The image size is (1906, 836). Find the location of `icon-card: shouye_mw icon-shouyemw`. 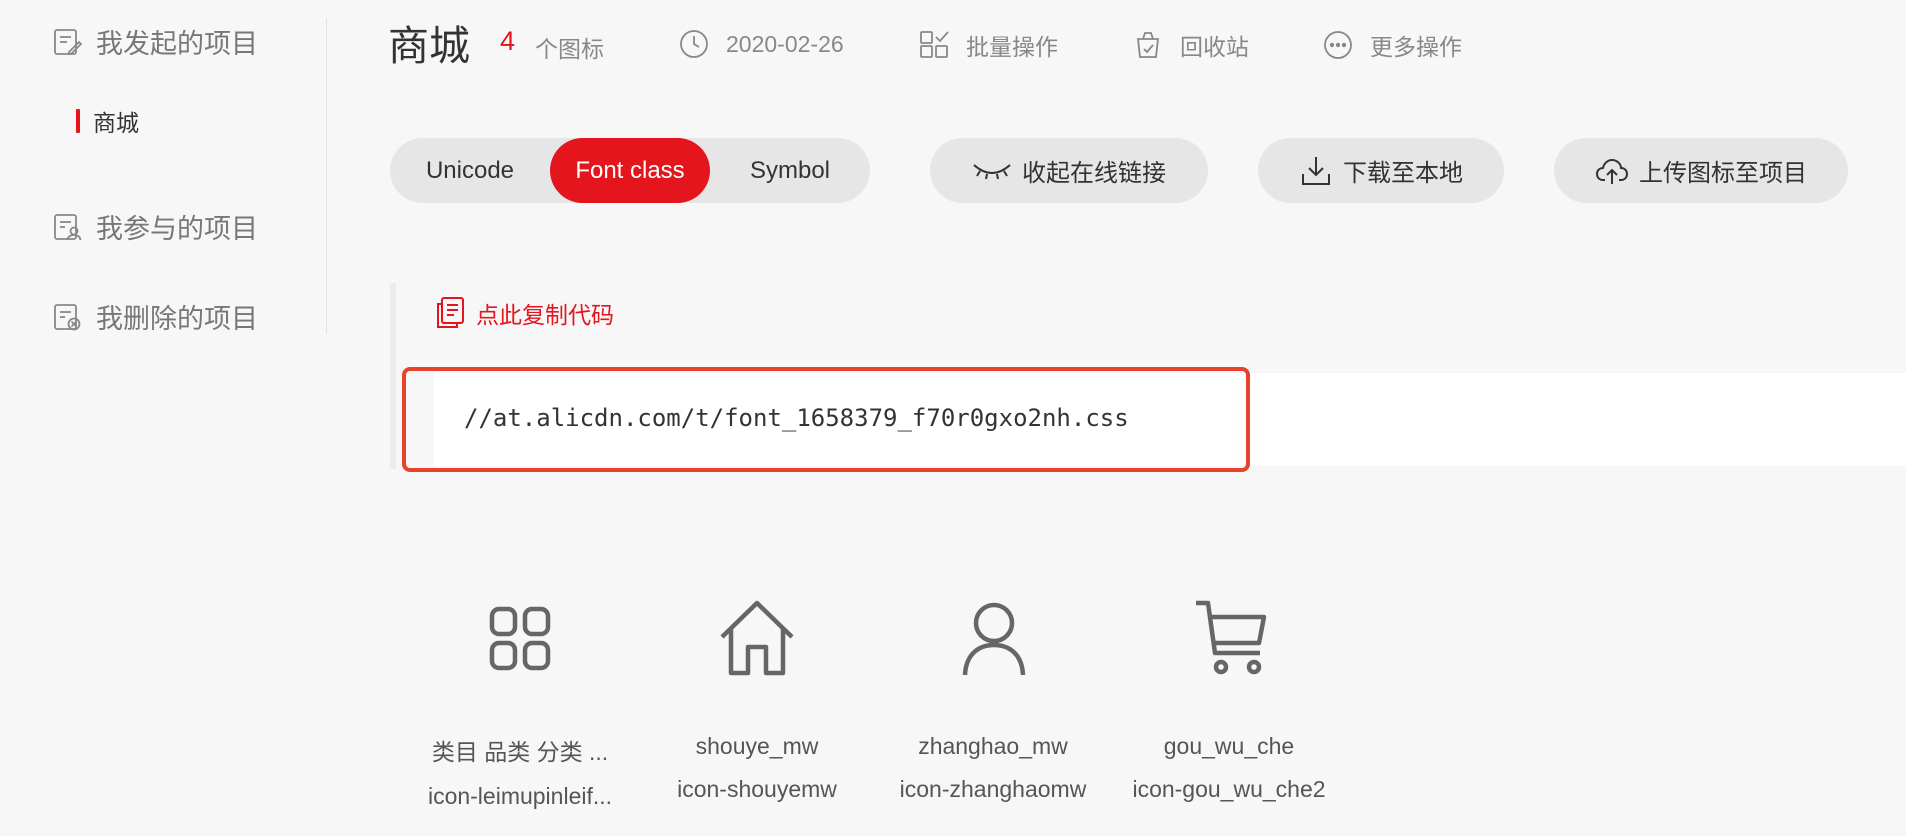

icon-card: shouye_mw icon-shouyemw is located at coordinates (757, 699).